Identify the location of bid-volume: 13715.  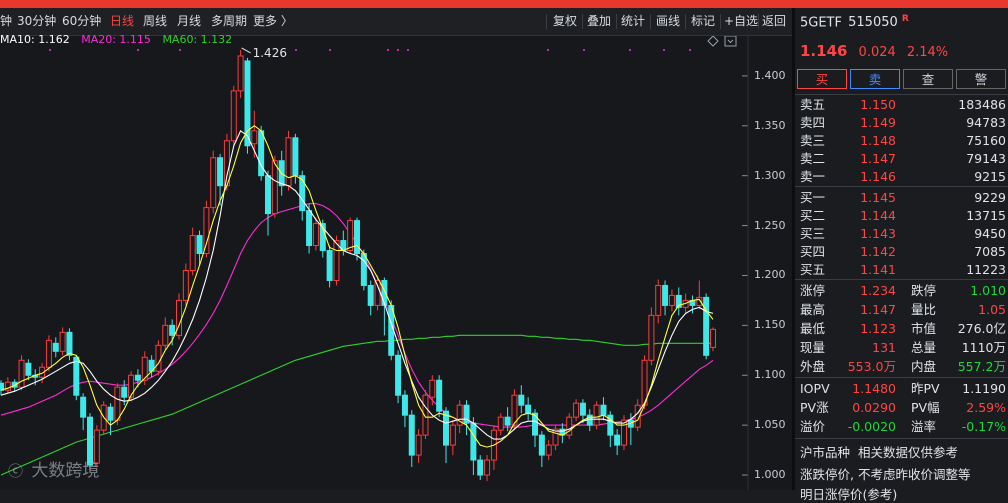
(986, 215).